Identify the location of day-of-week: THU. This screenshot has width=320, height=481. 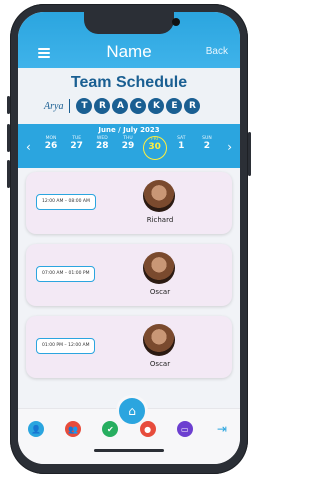
(128, 138).